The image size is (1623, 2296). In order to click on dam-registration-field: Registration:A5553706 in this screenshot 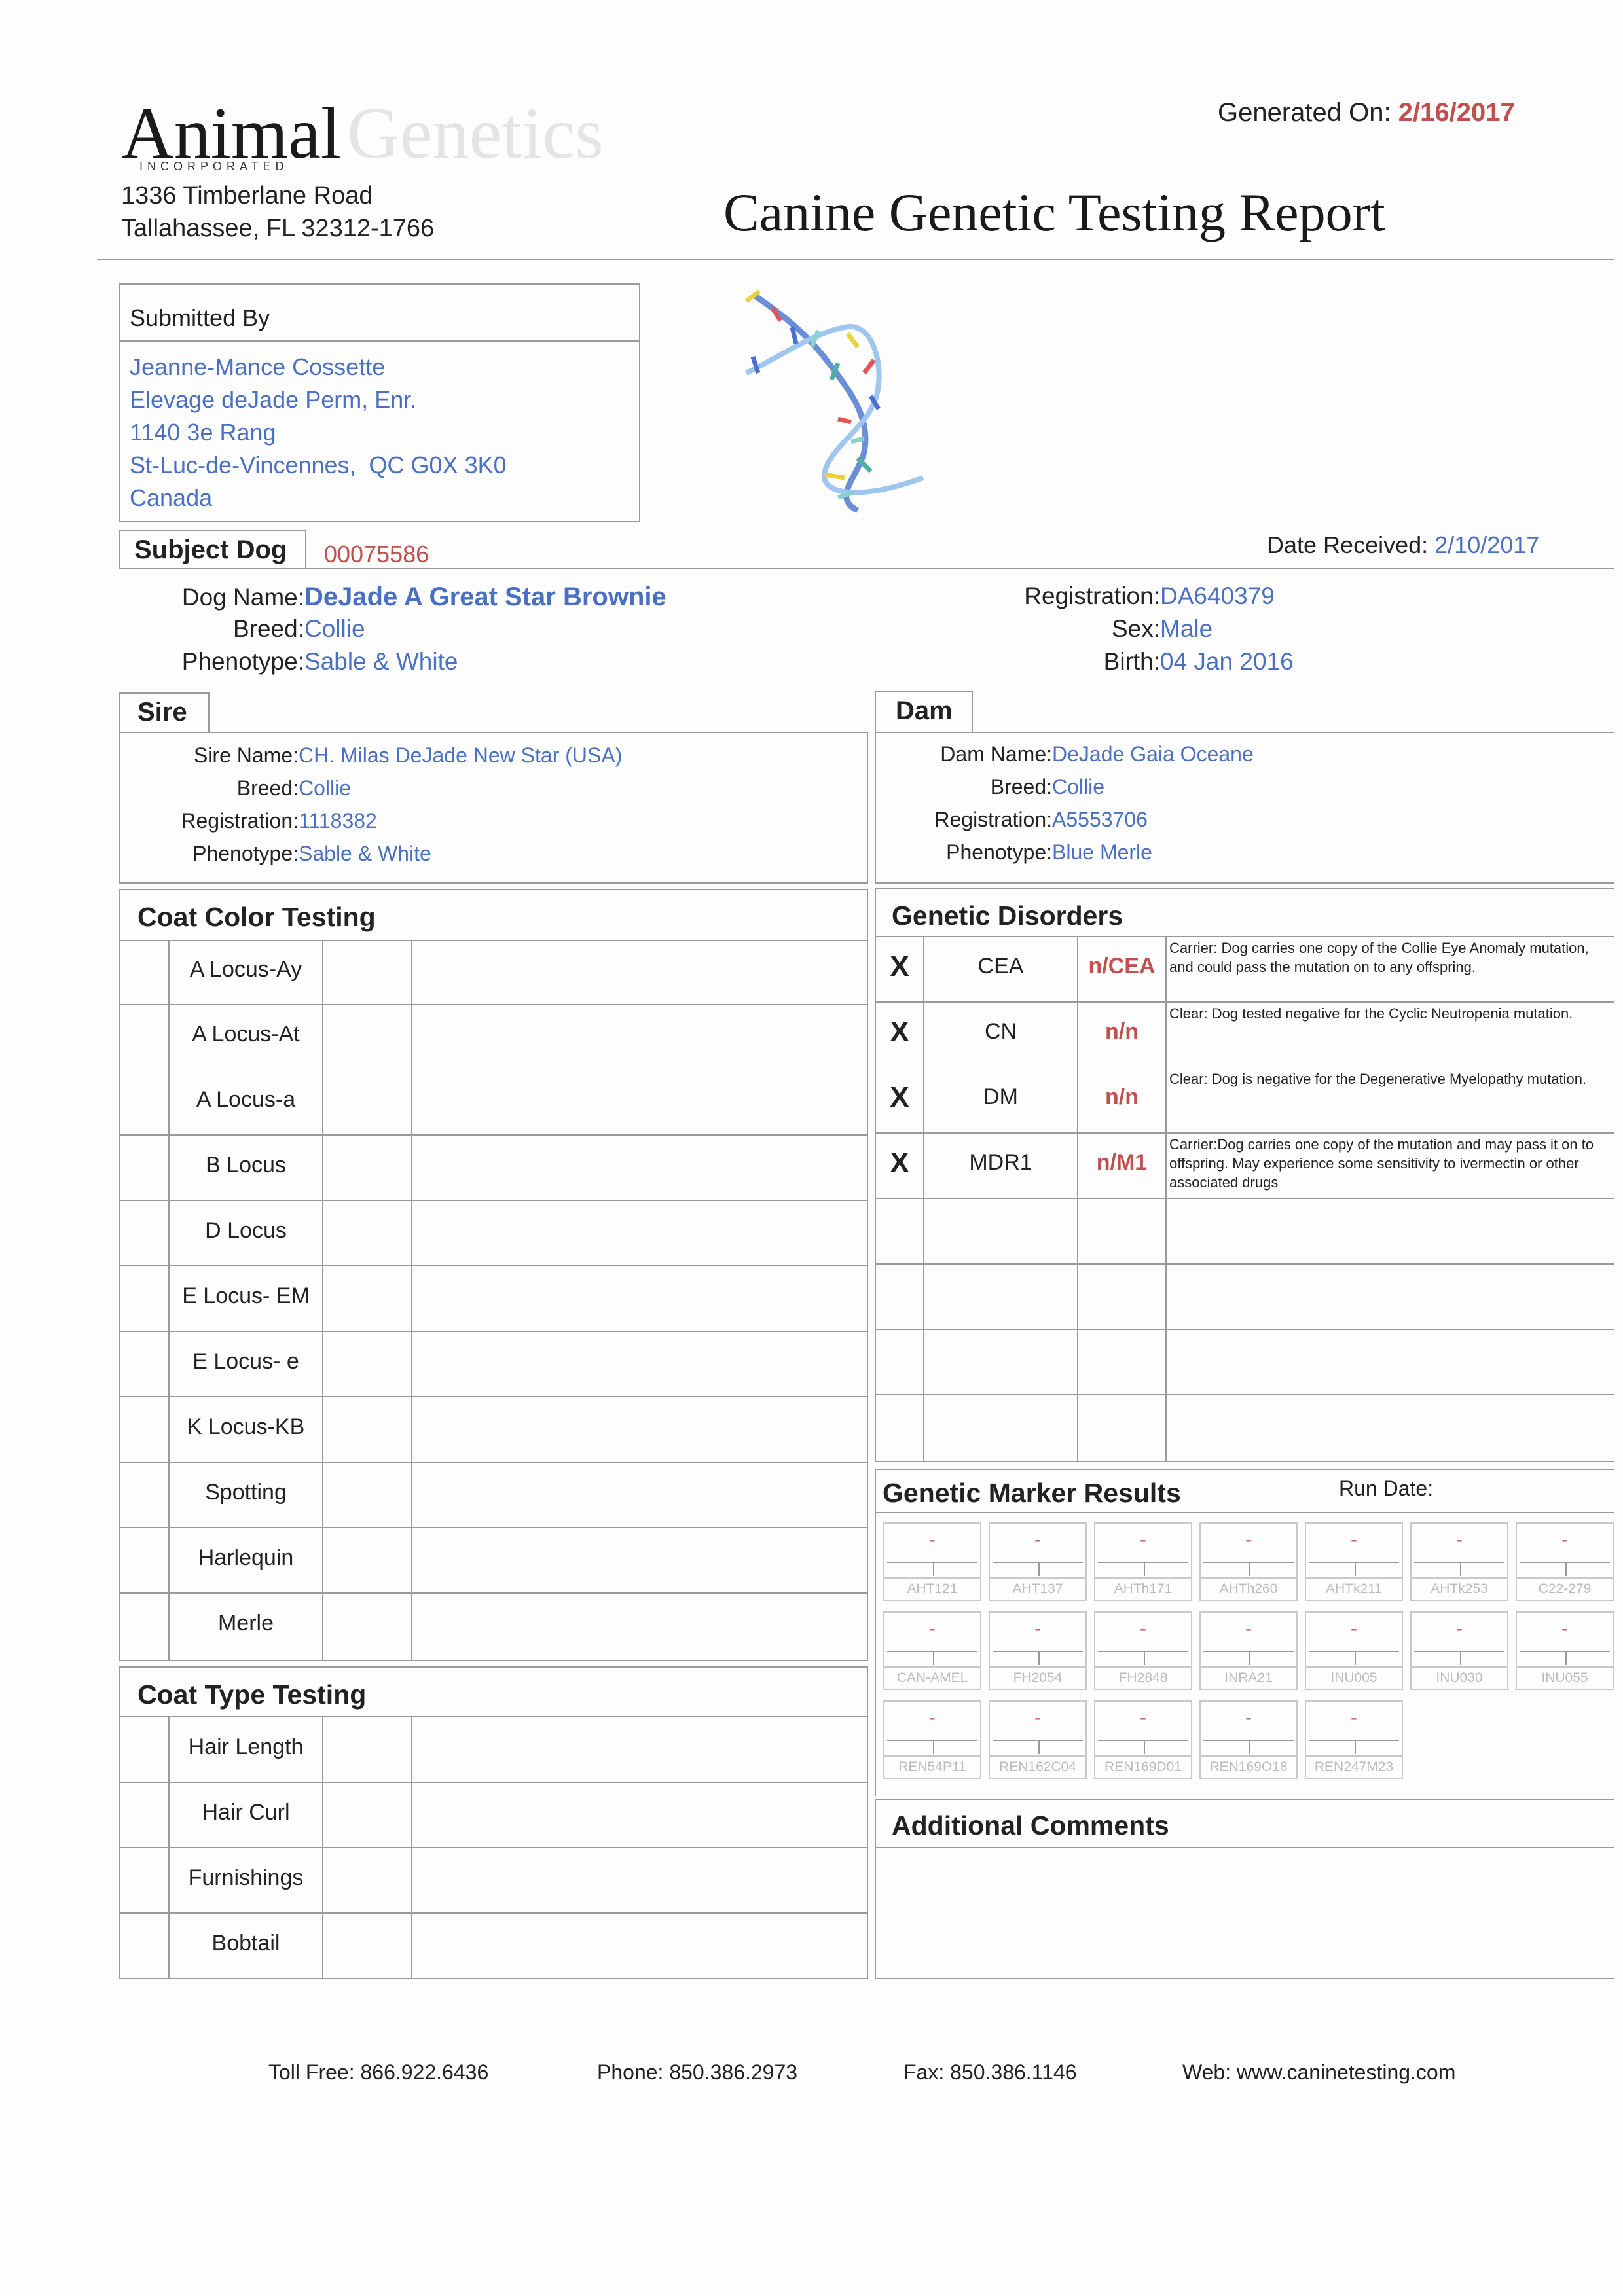, I will do `click(1017, 820)`.